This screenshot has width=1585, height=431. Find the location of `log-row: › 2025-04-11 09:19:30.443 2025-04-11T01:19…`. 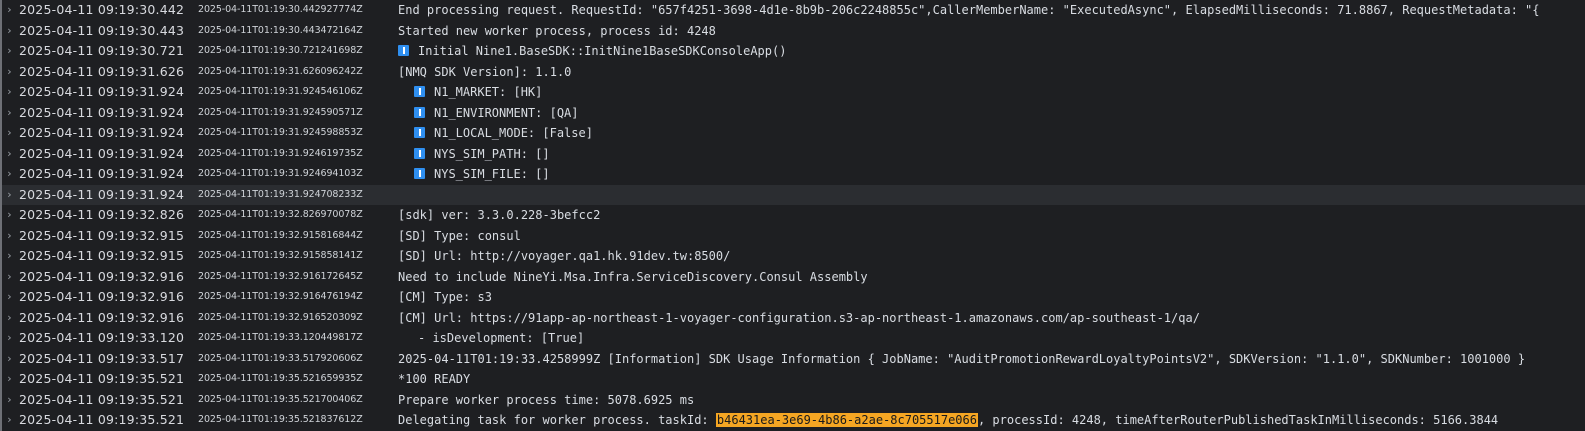

log-row: › 2025-04-11 09:19:30.443 2025-04-11T01:19… is located at coordinates (792, 31).